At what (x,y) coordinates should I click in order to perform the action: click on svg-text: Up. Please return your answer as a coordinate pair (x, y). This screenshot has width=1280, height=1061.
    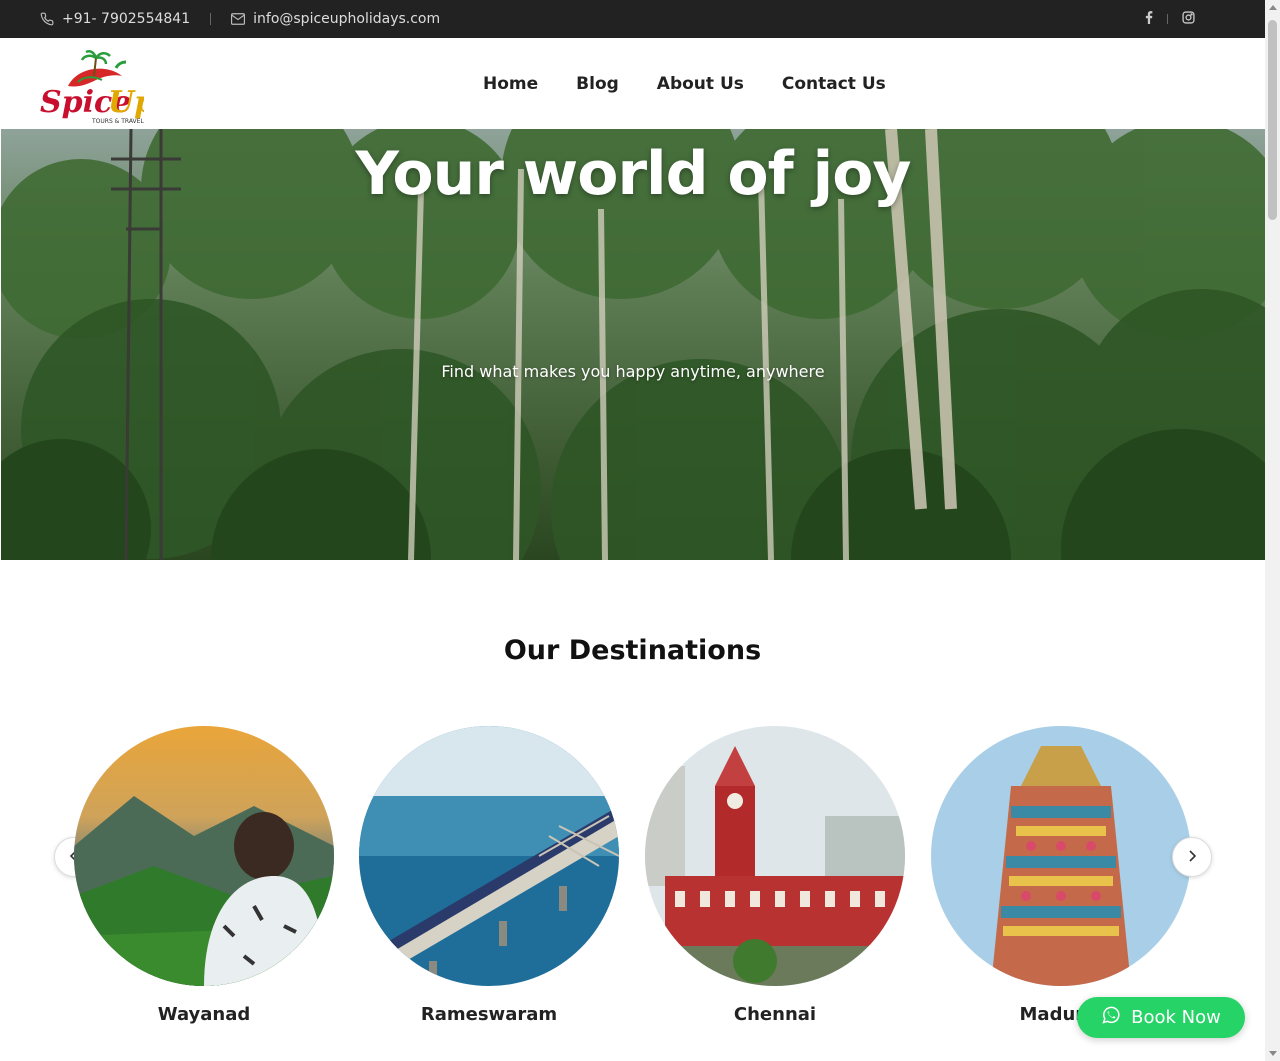
    Looking at the image, I should click on (126, 102).